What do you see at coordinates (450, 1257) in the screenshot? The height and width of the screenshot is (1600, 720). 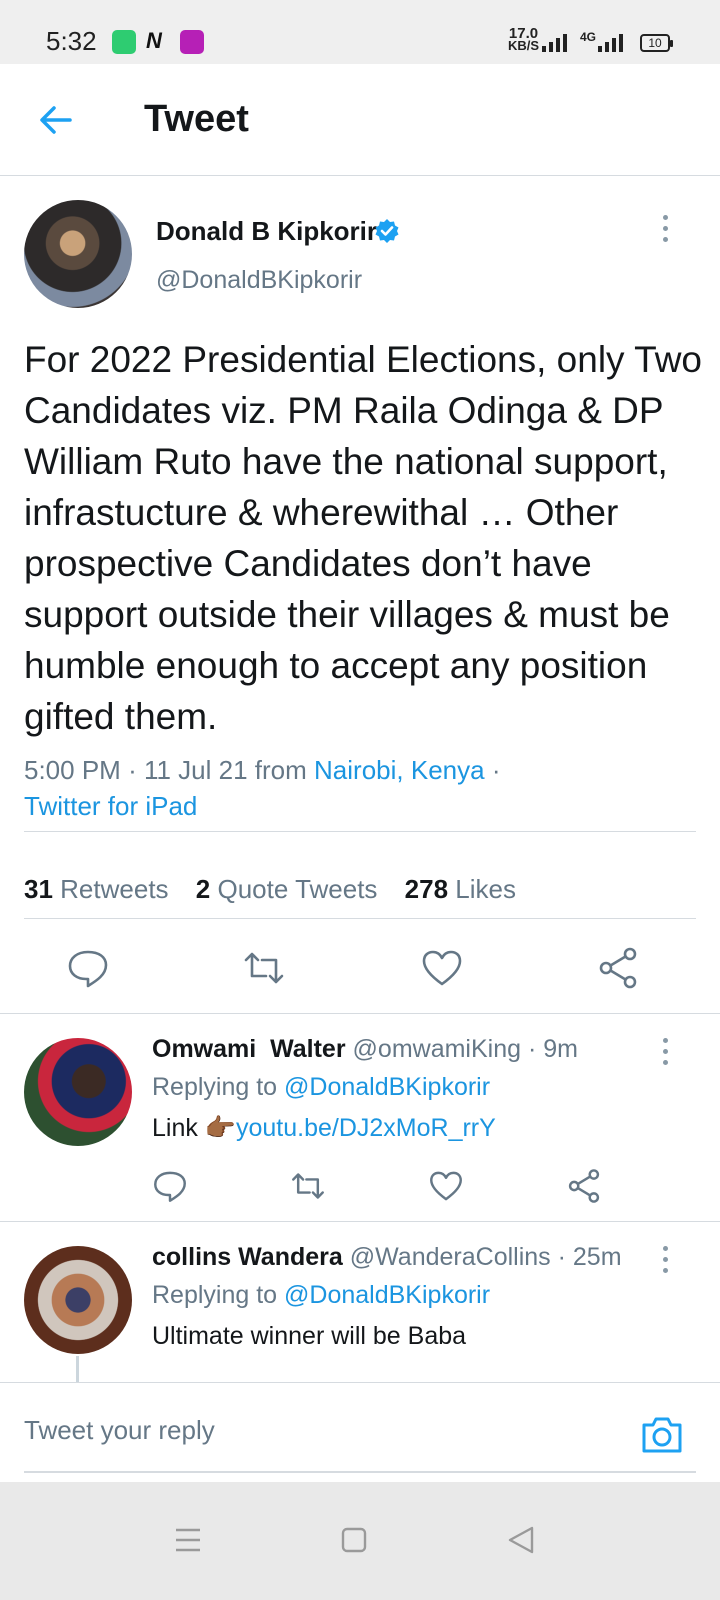 I see `reply-author-handle: @WanderaCollins` at bounding box center [450, 1257].